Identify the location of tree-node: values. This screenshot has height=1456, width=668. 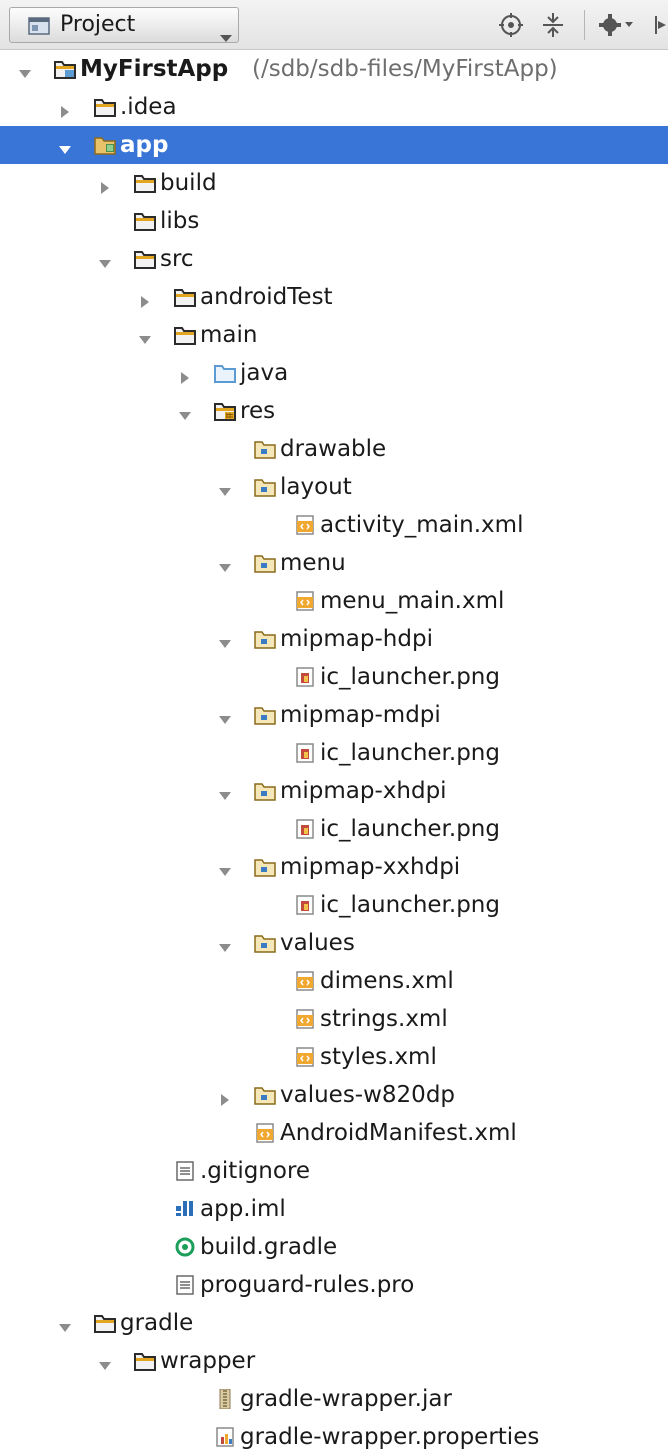
(334, 943).